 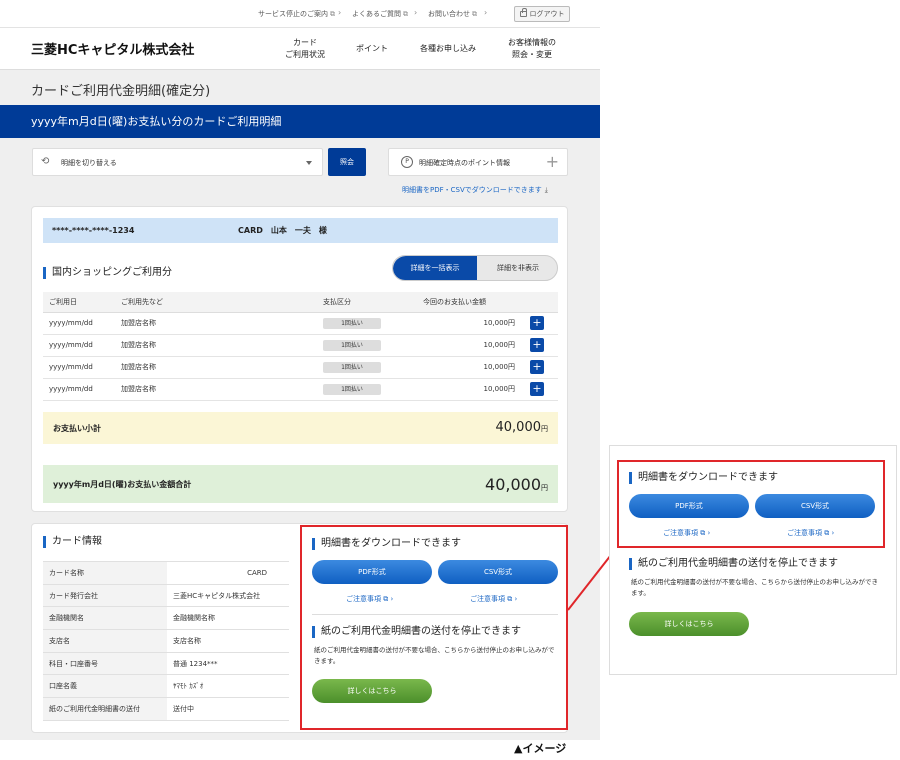 What do you see at coordinates (516, 484) in the screenshot?
I see `total-amount: 40,000円` at bounding box center [516, 484].